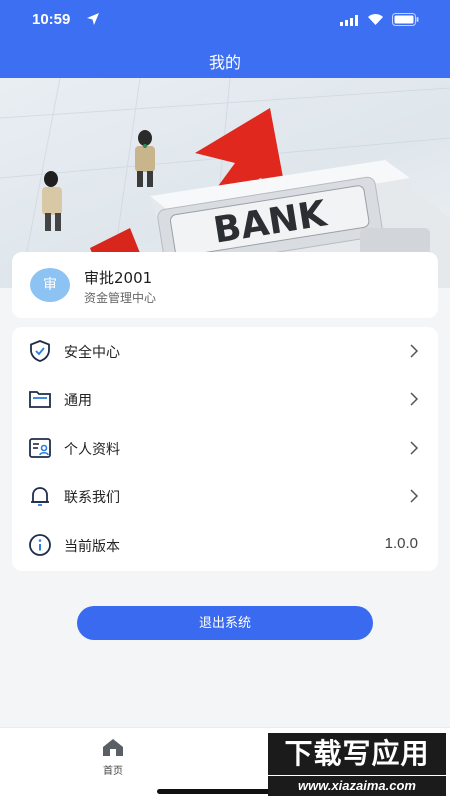 Image resolution: width=450 pixels, height=800 pixels. What do you see at coordinates (225, 623) in the screenshot?
I see `logout-button: 退出系统` at bounding box center [225, 623].